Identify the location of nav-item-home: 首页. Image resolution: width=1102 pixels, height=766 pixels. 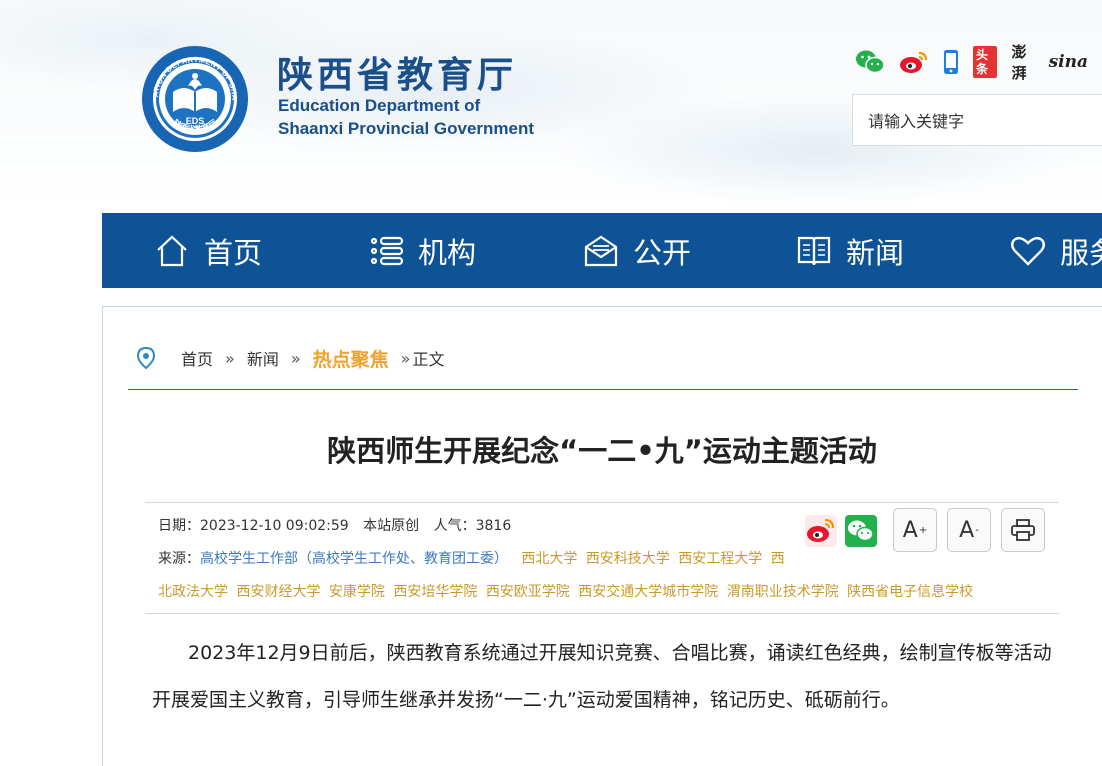
(208, 250).